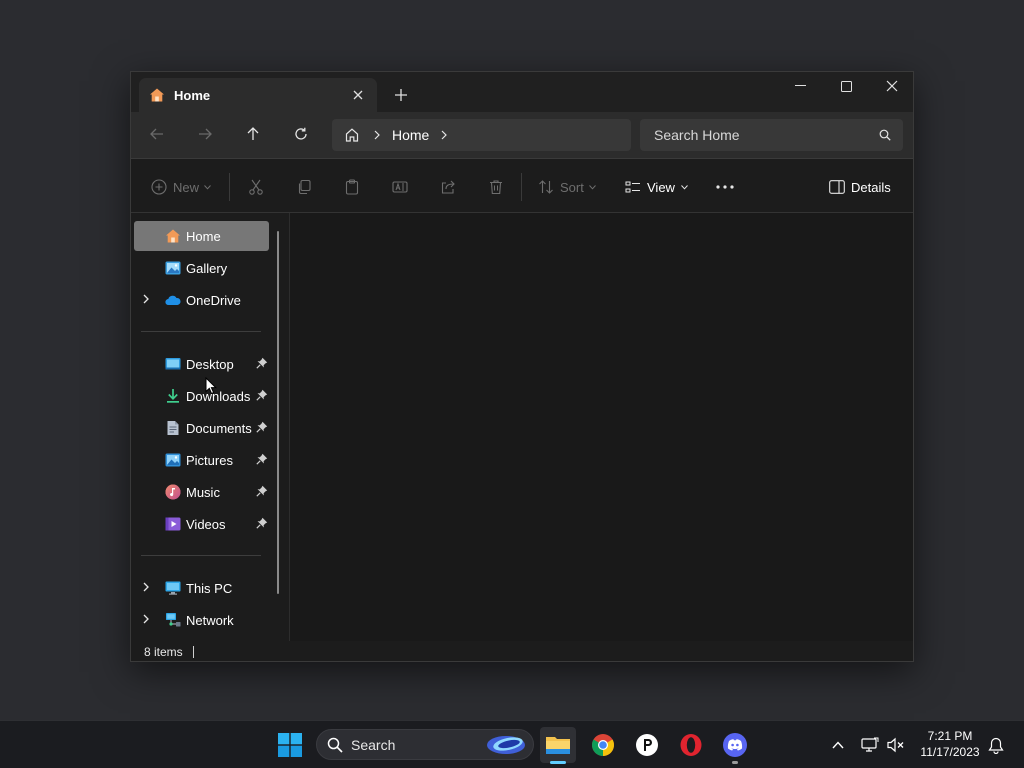 This screenshot has height=768, width=1024. I want to click on nav-item-home: Home, so click(201, 236).